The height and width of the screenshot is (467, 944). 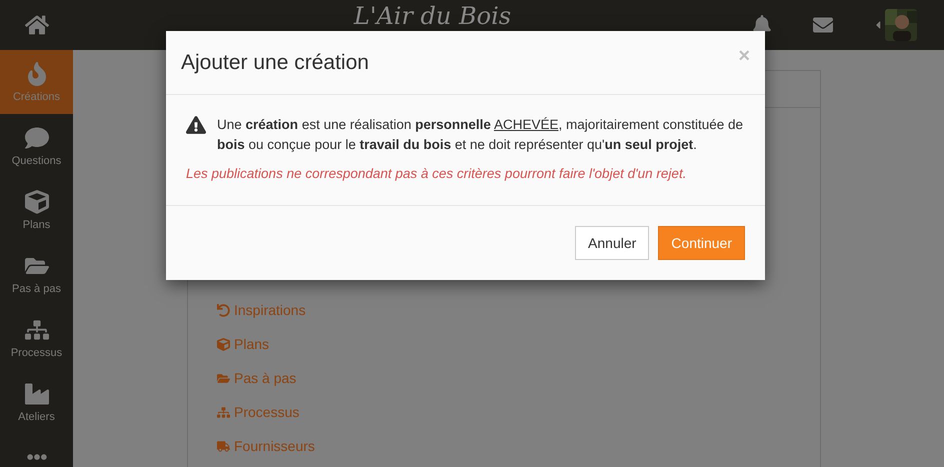 I want to click on cancel-button: Annuler, so click(x=612, y=243).